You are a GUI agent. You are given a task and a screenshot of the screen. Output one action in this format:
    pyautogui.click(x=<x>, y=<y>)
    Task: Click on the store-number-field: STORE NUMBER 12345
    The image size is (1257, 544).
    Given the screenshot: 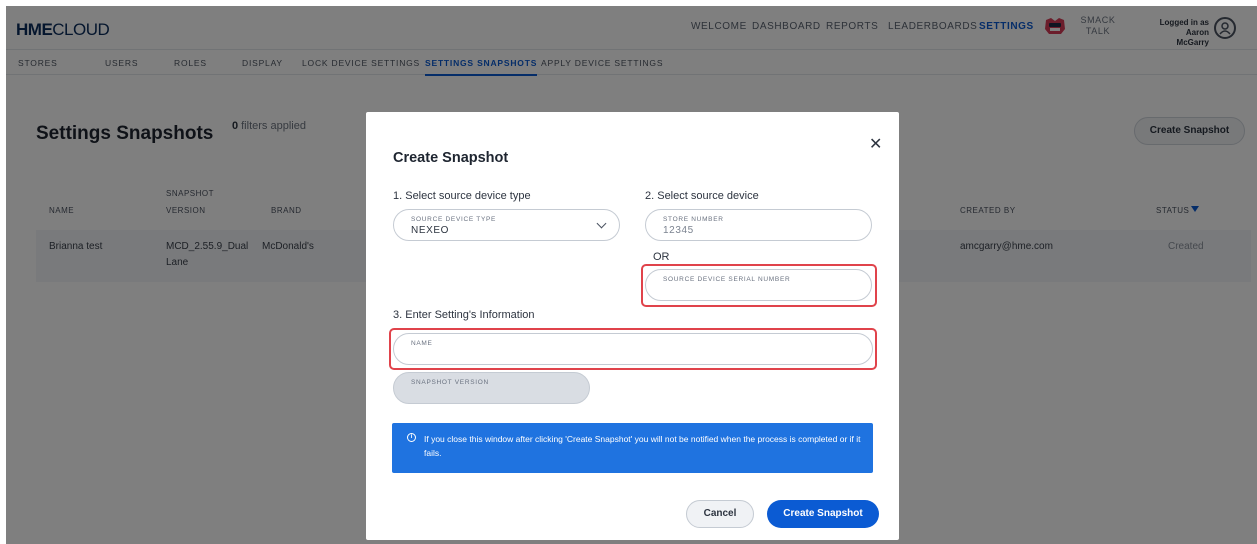 What is the action you would take?
    pyautogui.click(x=758, y=225)
    